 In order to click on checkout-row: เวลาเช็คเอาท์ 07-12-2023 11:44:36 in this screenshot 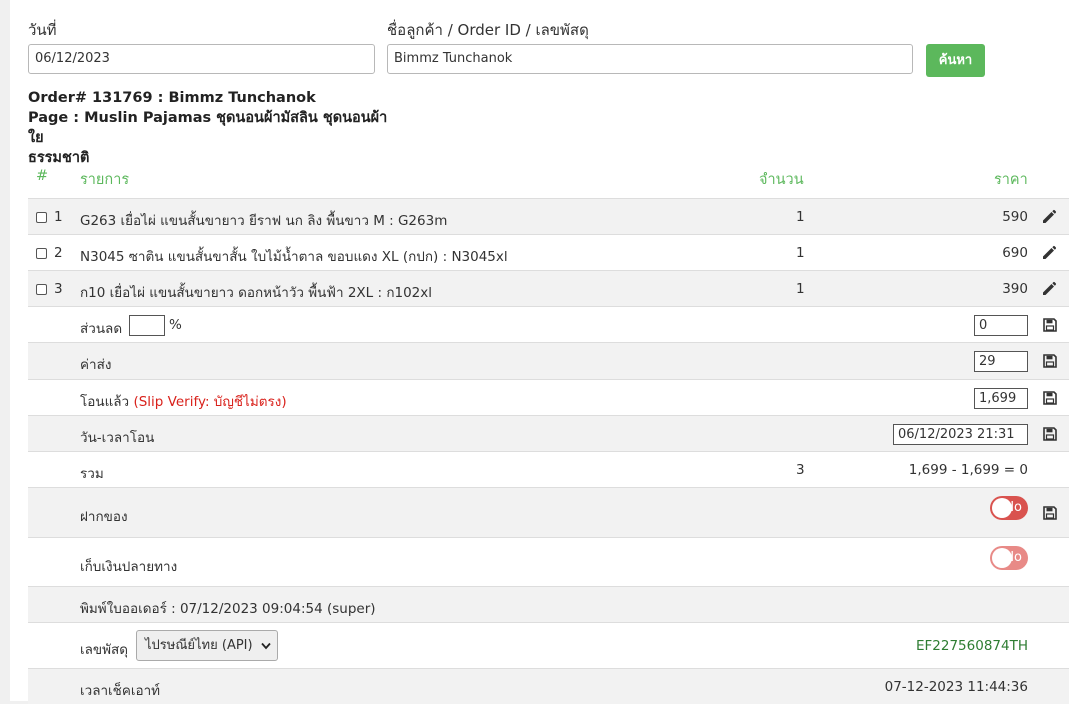, I will do `click(548, 686)`.